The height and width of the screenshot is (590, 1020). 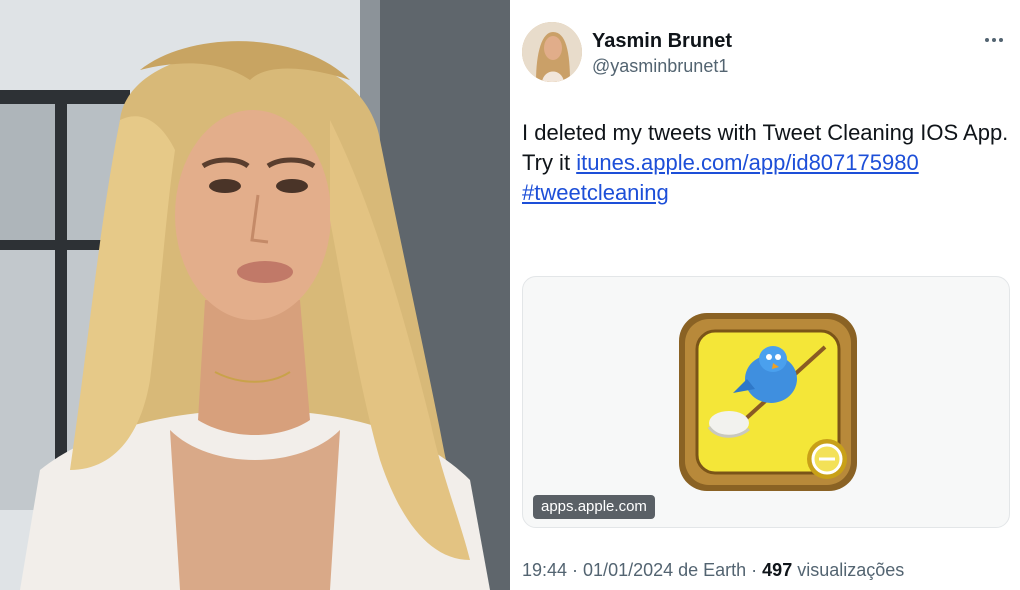 What do you see at coordinates (642, 570) in the screenshot?
I see `timestamp: 19:44 · 01/01/2024 de Earth ·` at bounding box center [642, 570].